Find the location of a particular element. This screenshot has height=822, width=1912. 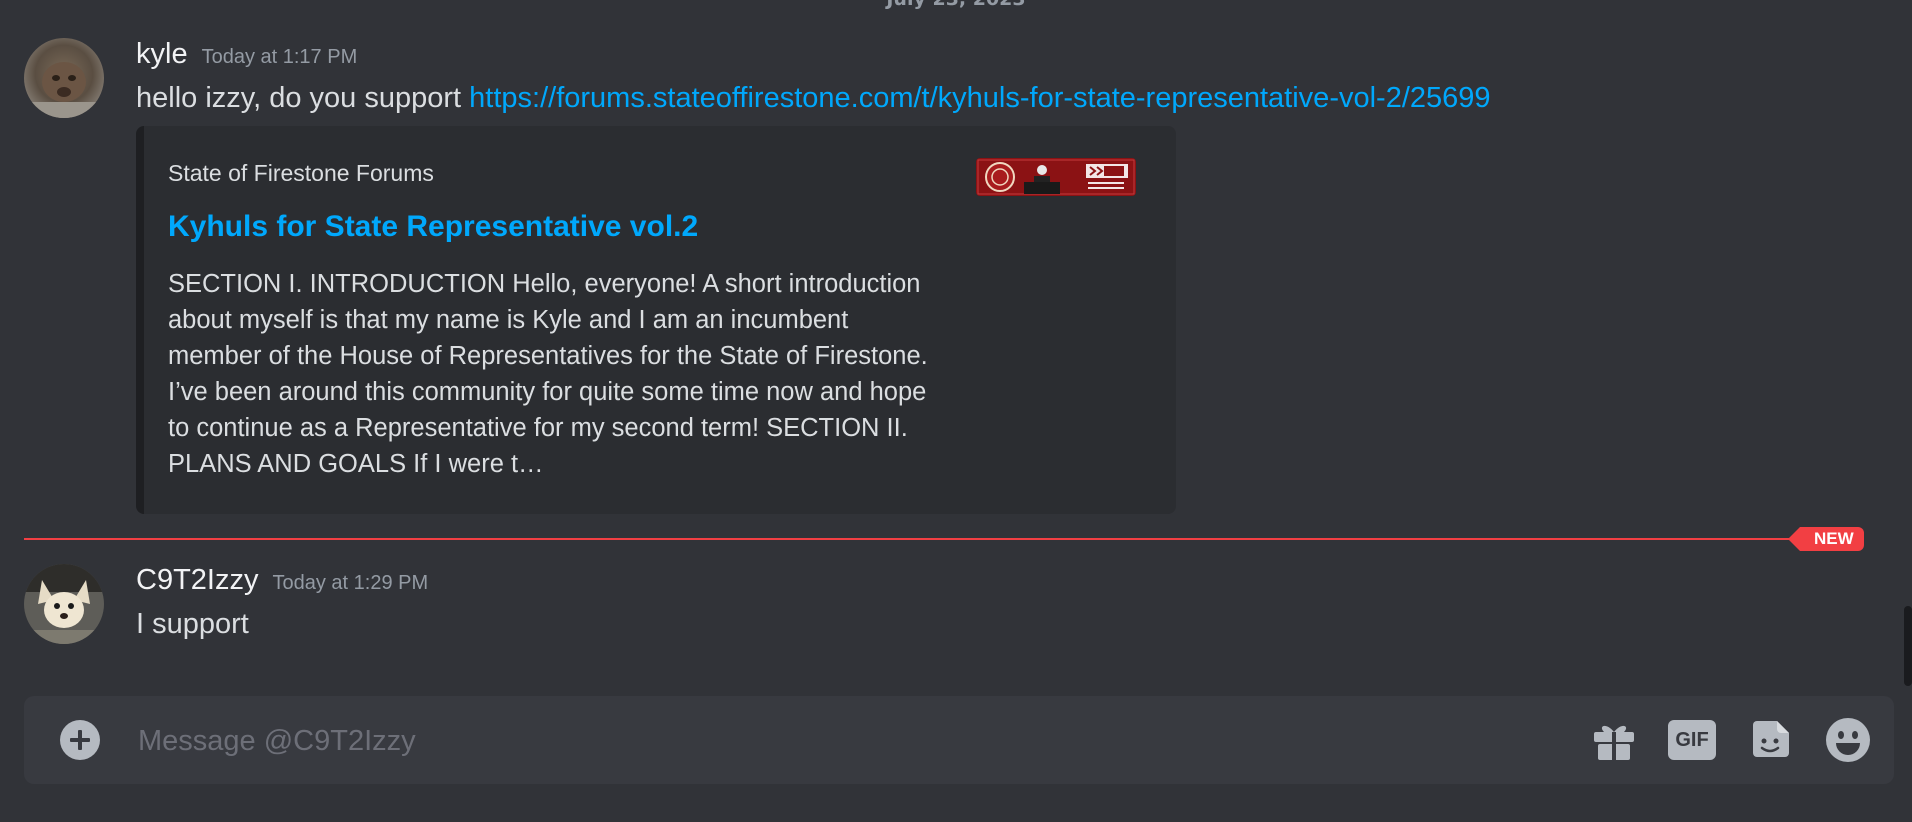

message-c9t2izzy: C9T2Izzy Today at 1:29 PM I support is located at coordinates (945, 610).